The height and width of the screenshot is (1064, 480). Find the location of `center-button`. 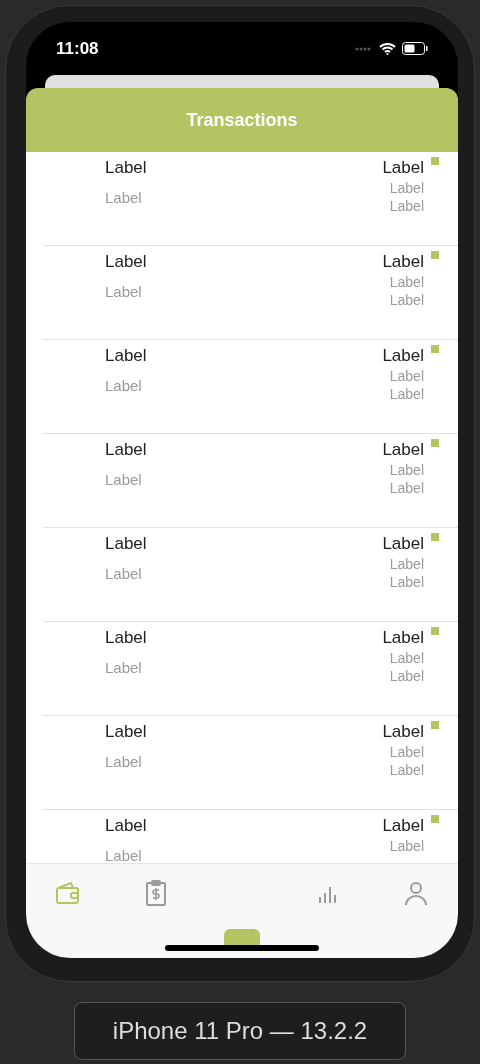

center-button is located at coordinates (242, 937).